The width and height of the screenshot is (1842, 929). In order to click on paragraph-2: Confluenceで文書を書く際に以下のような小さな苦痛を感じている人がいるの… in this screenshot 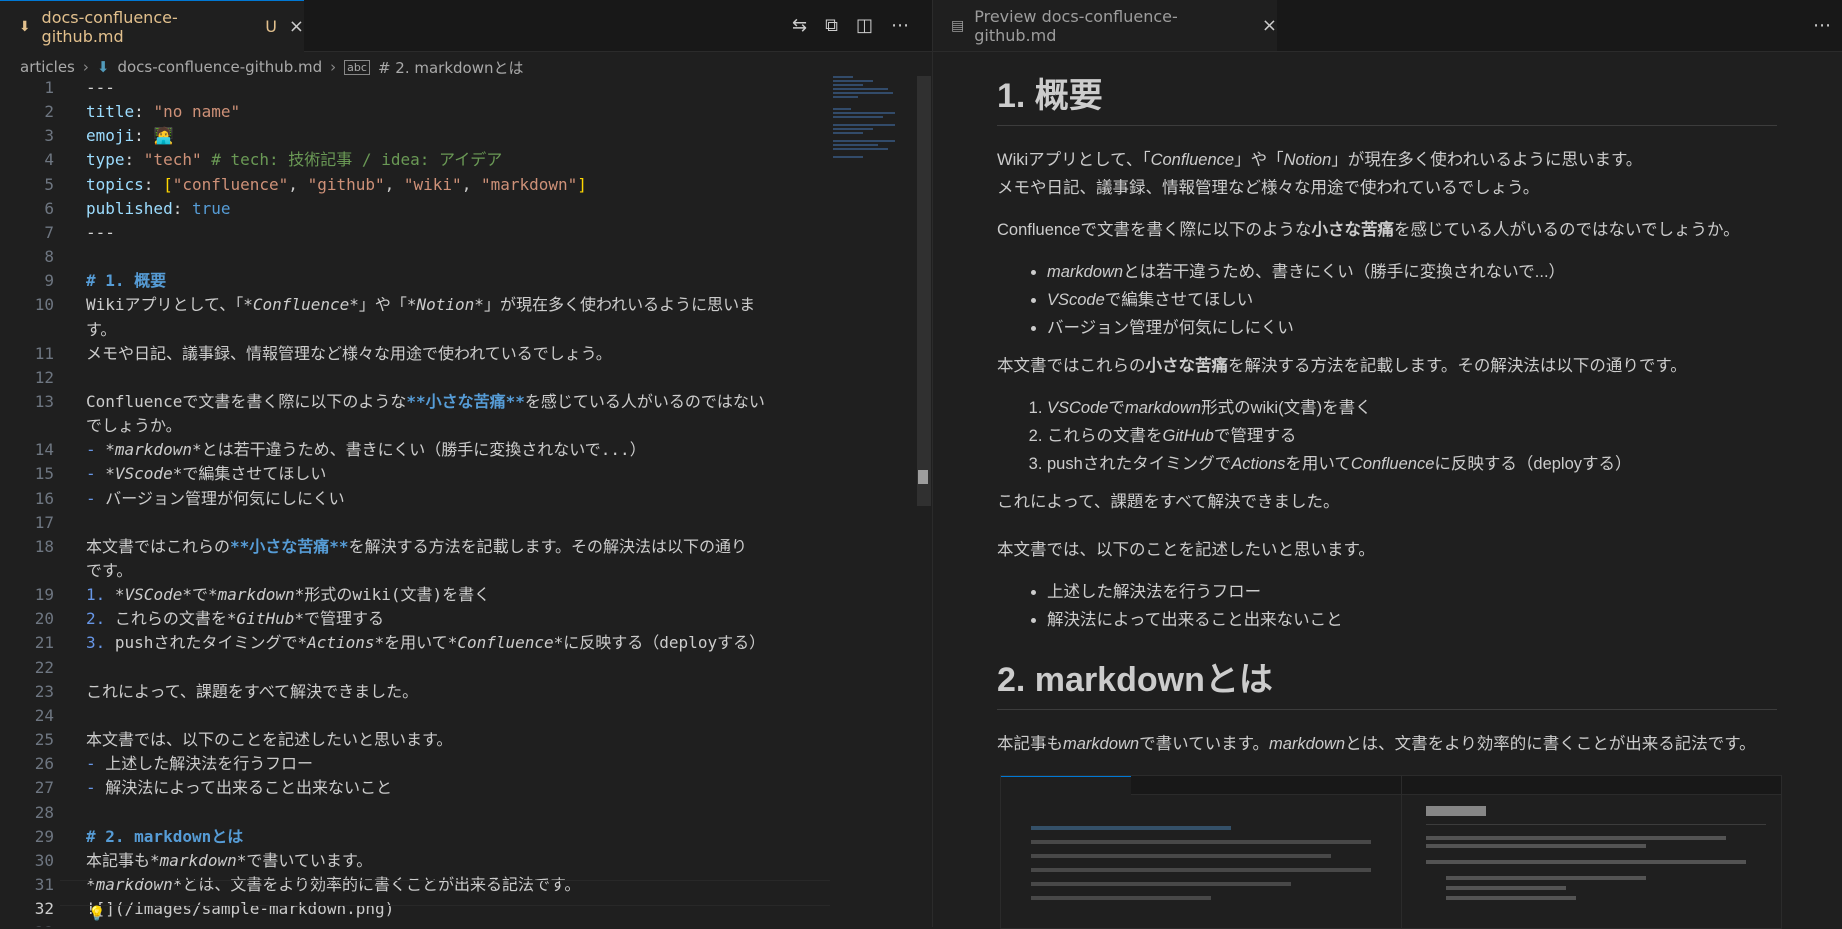, I will do `click(1368, 230)`.